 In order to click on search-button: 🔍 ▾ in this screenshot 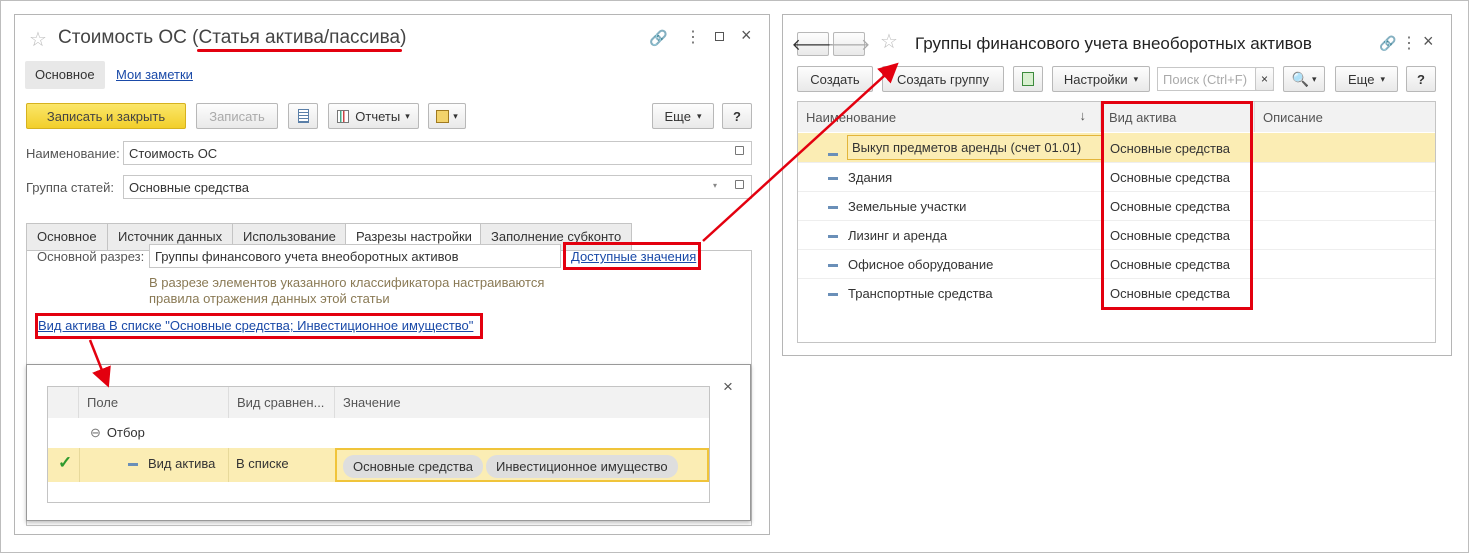, I will do `click(1304, 79)`.